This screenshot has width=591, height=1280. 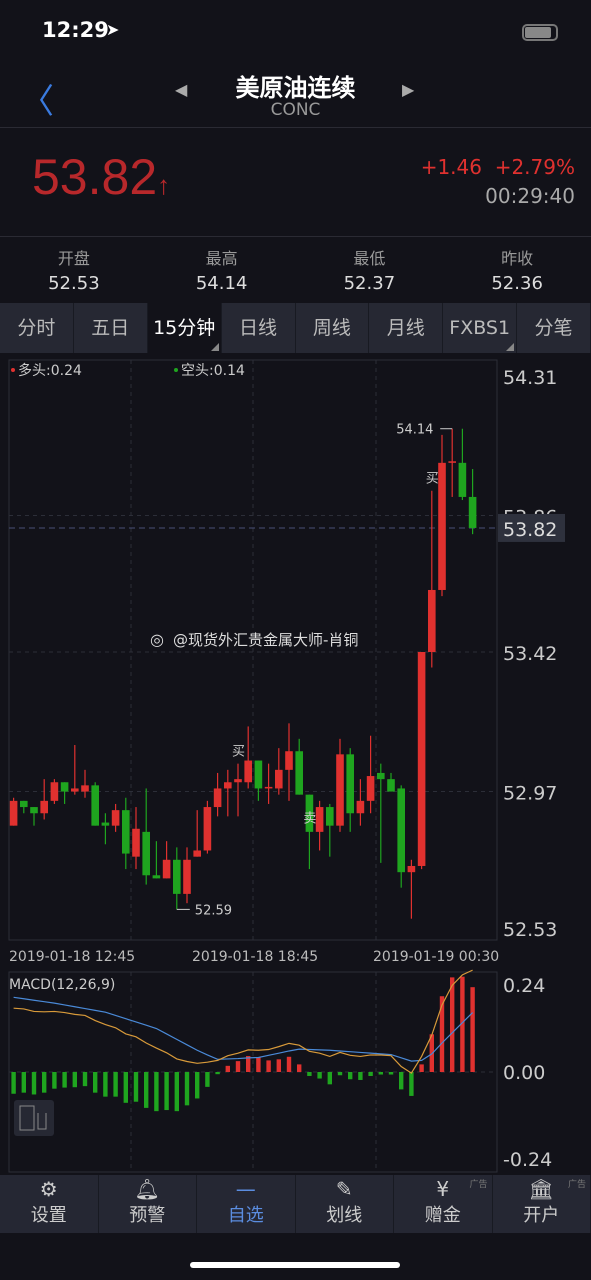 I want to click on macd-title: MACD(12,26,9), so click(x=62, y=985).